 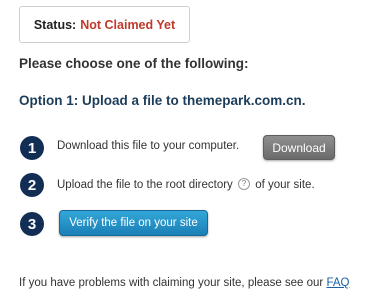 I want to click on step-2-number: 2, so click(x=32, y=185).